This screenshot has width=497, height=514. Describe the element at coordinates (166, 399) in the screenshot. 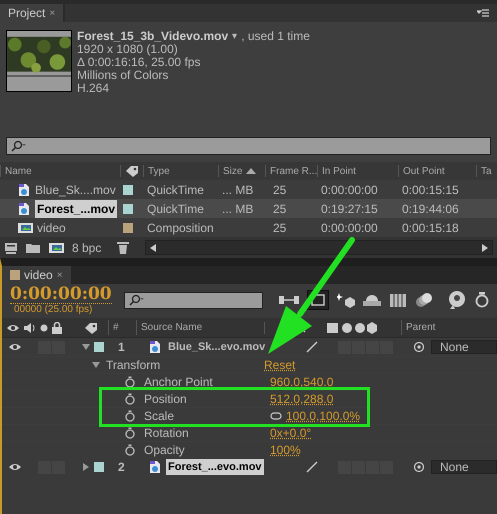

I see `property-name: Position` at that location.